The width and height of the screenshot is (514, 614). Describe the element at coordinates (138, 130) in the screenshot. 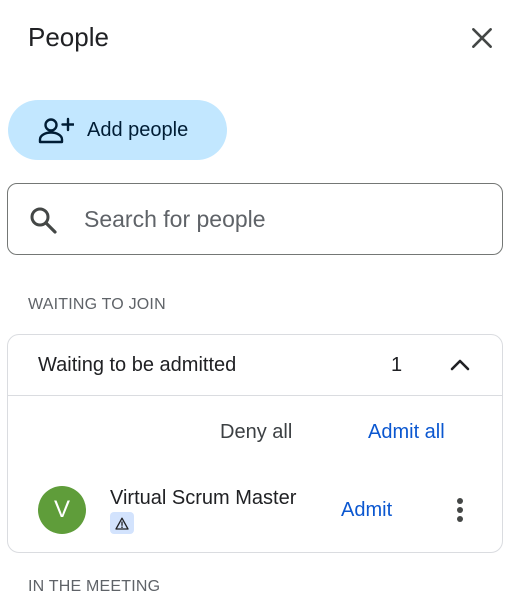

I see `add-people-label: Add people` at that location.